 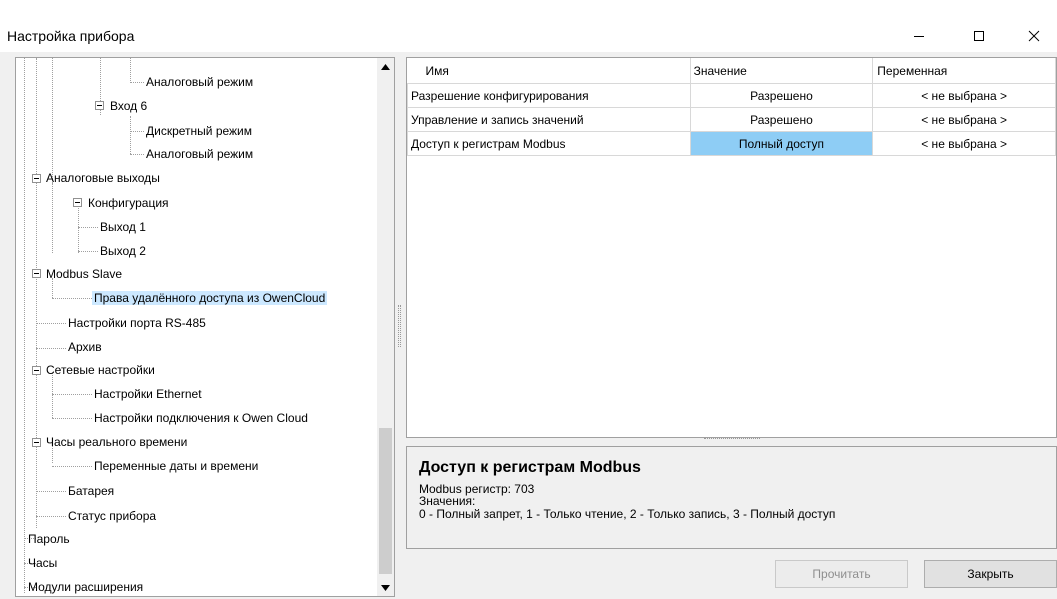 I want to click on cell-name: Разрешение конфигурирования, so click(x=549, y=95).